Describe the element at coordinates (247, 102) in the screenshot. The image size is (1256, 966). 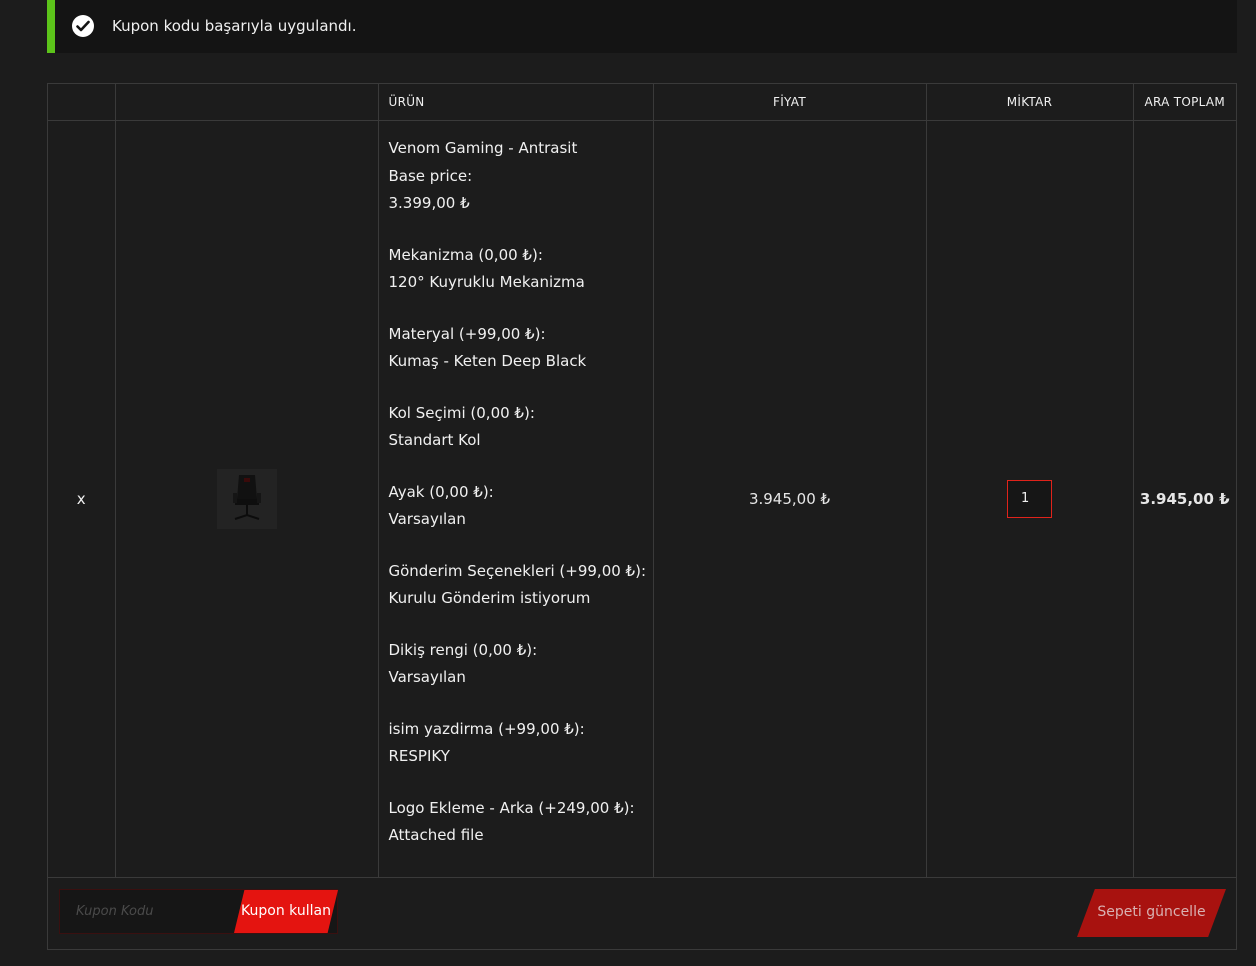
I see `header-thumbnail` at that location.